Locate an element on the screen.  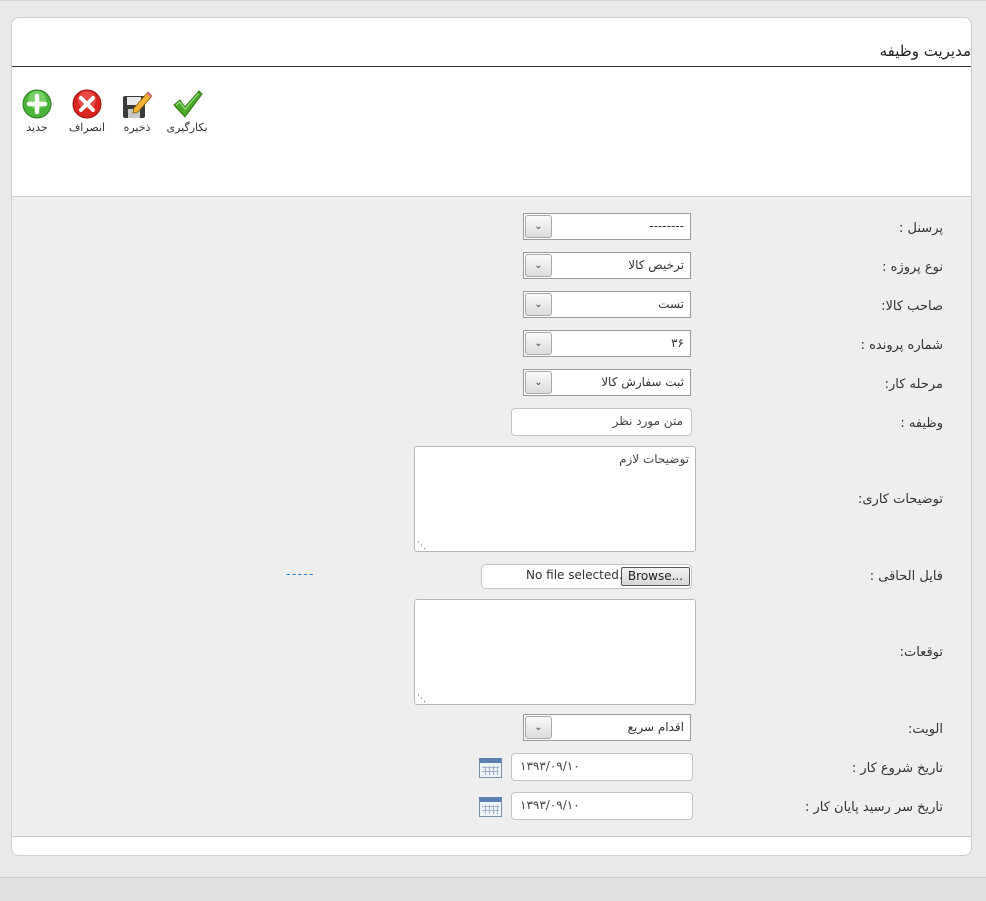
work-description-label: توضیحات کاری: is located at coordinates (900, 499).